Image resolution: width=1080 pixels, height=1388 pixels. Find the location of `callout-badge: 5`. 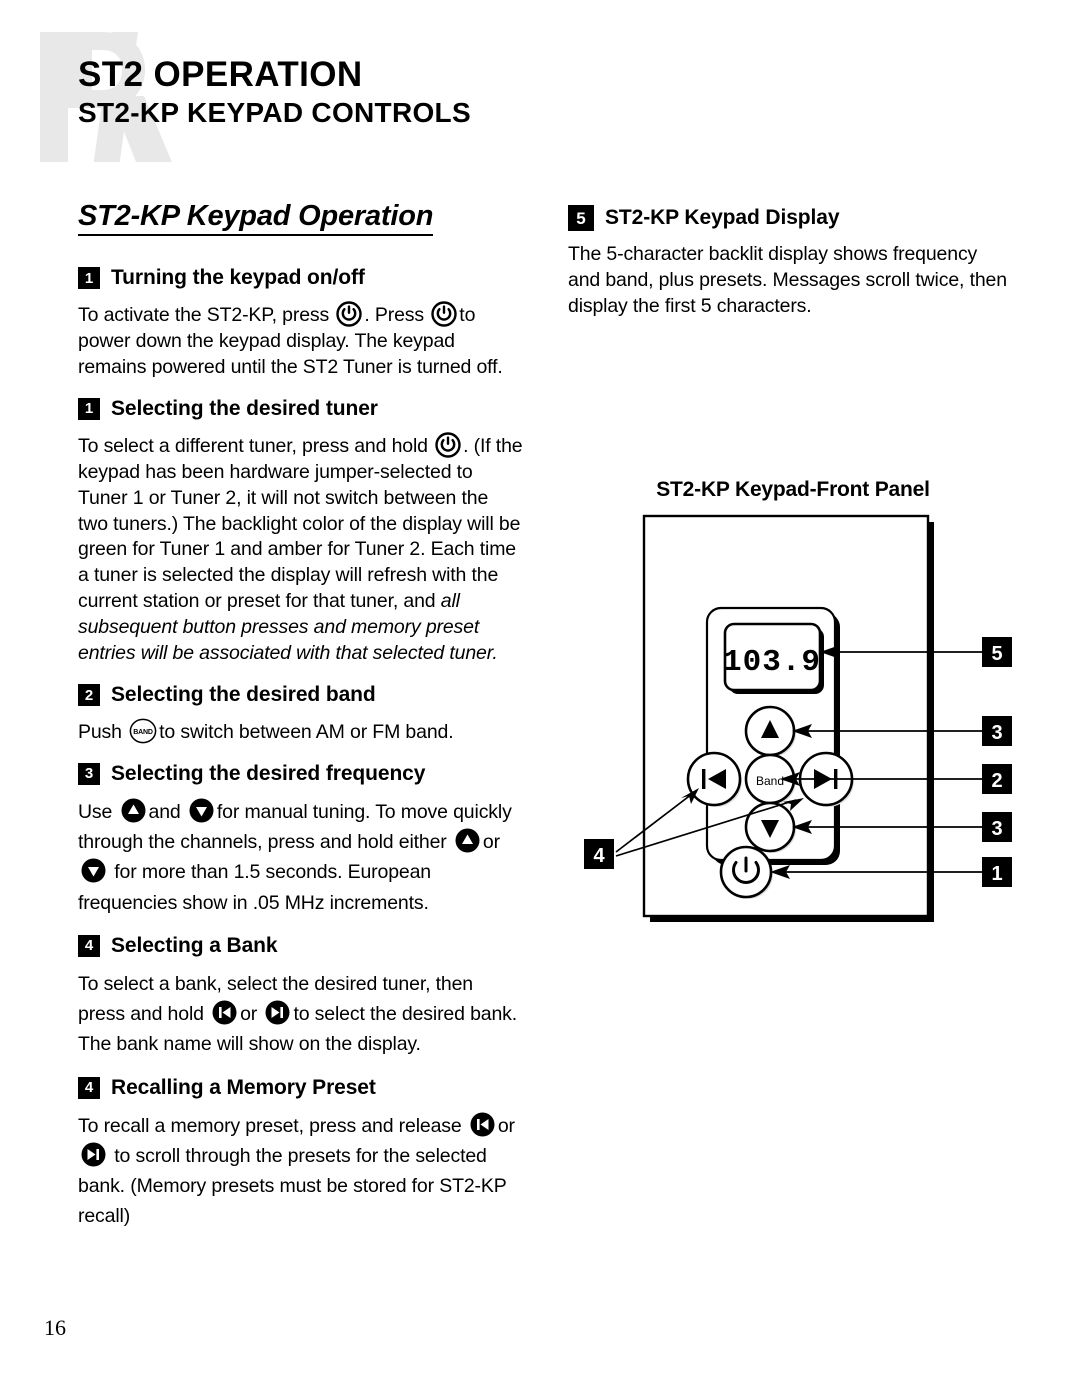

callout-badge: 5 is located at coordinates (581, 218).